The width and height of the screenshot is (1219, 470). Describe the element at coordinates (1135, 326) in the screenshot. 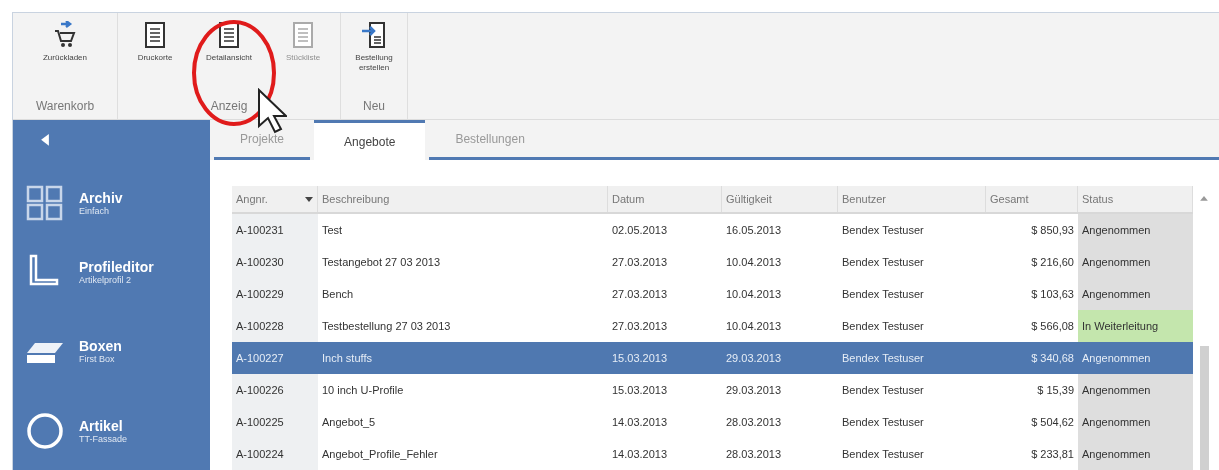

I see `table-cell: In Weiterleitung` at that location.